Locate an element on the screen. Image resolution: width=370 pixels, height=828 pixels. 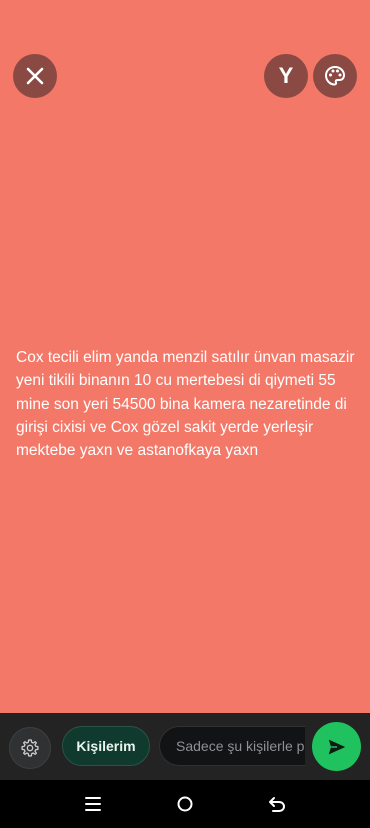
audience-selector: Sadece şu kişilerle p is located at coordinates (232, 746).